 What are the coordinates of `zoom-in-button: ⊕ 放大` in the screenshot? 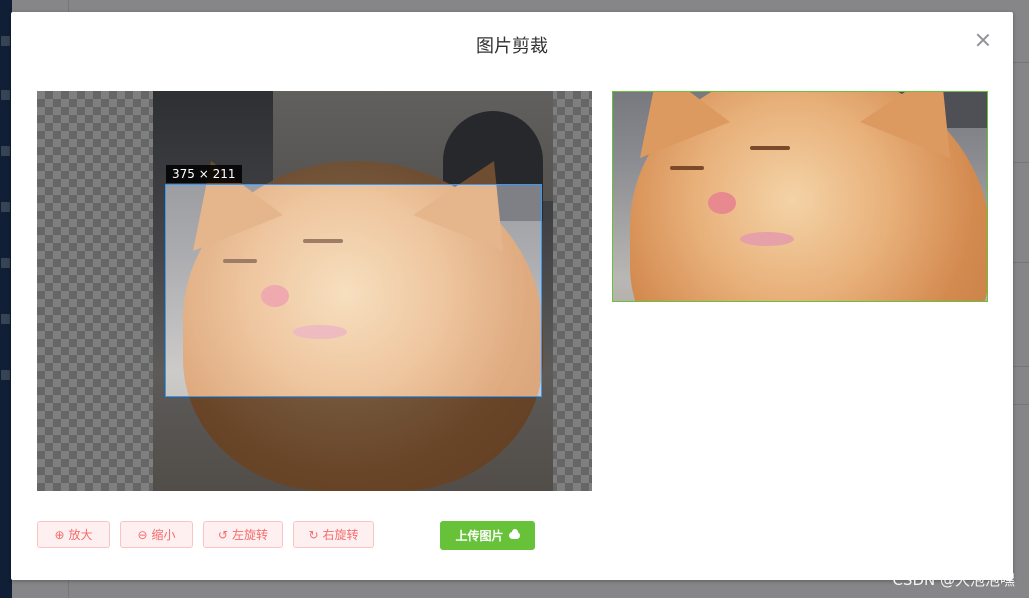 It's located at (73, 534).